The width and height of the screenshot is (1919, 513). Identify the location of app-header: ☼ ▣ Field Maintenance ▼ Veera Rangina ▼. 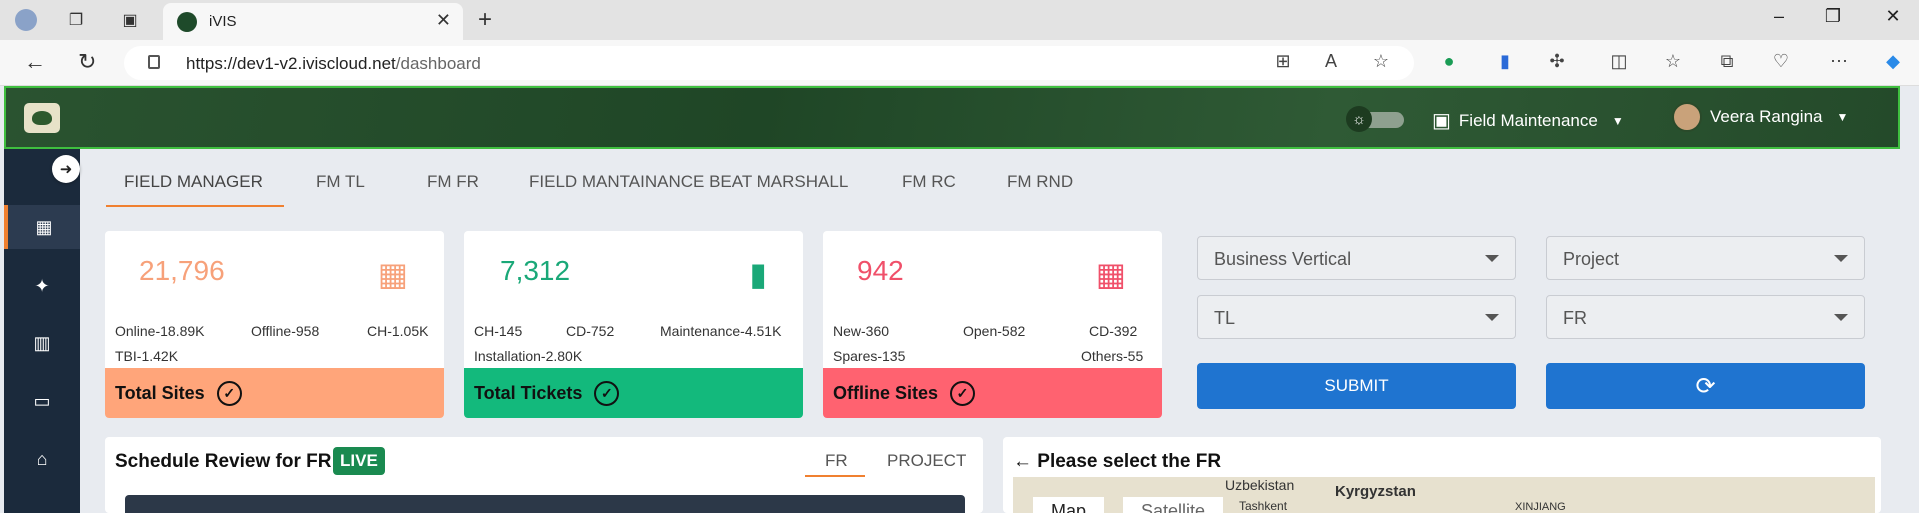
(952, 117).